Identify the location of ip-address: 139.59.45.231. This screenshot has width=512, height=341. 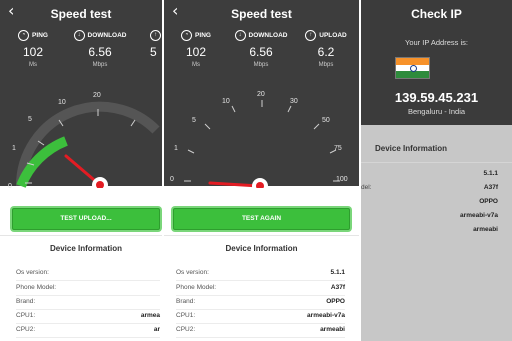
(436, 97).